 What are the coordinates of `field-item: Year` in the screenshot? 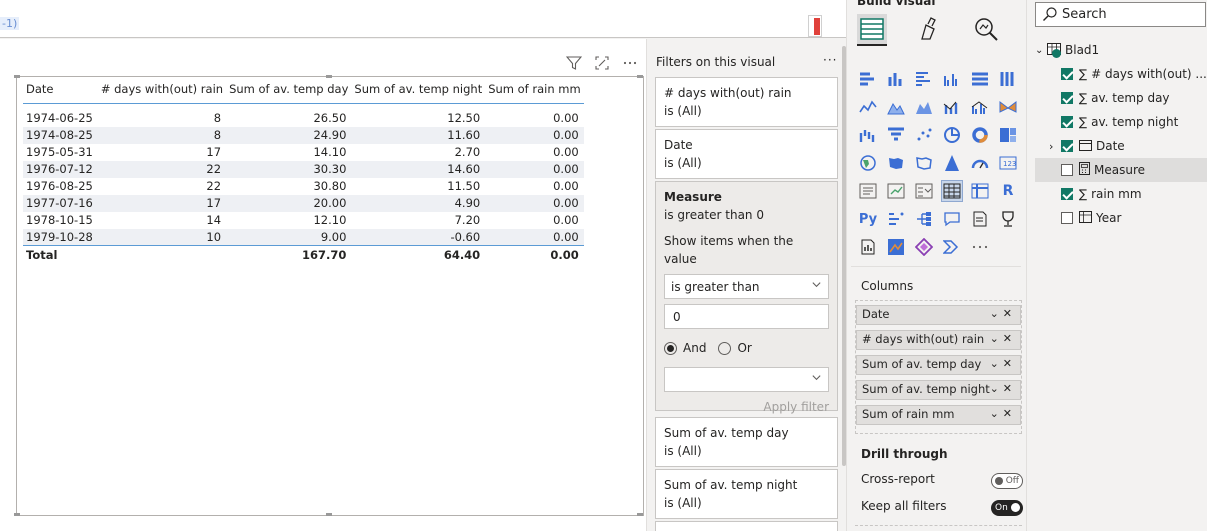 It's located at (1121, 218).